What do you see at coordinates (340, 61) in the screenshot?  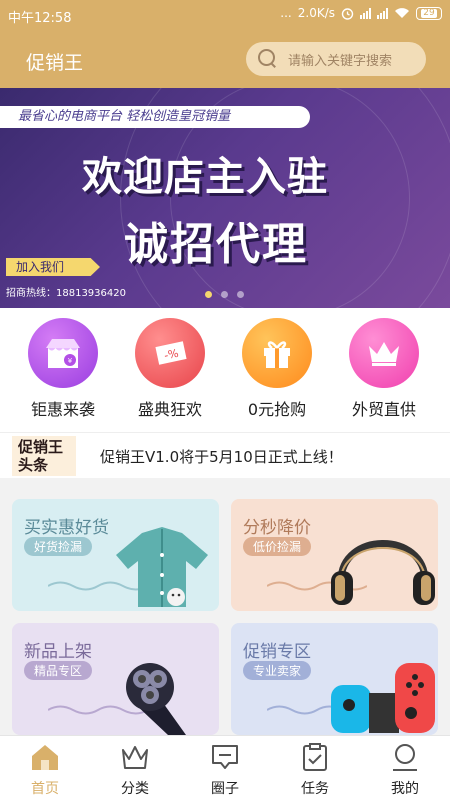 I see `search-placeholder: 请输入关键字搜索` at bounding box center [340, 61].